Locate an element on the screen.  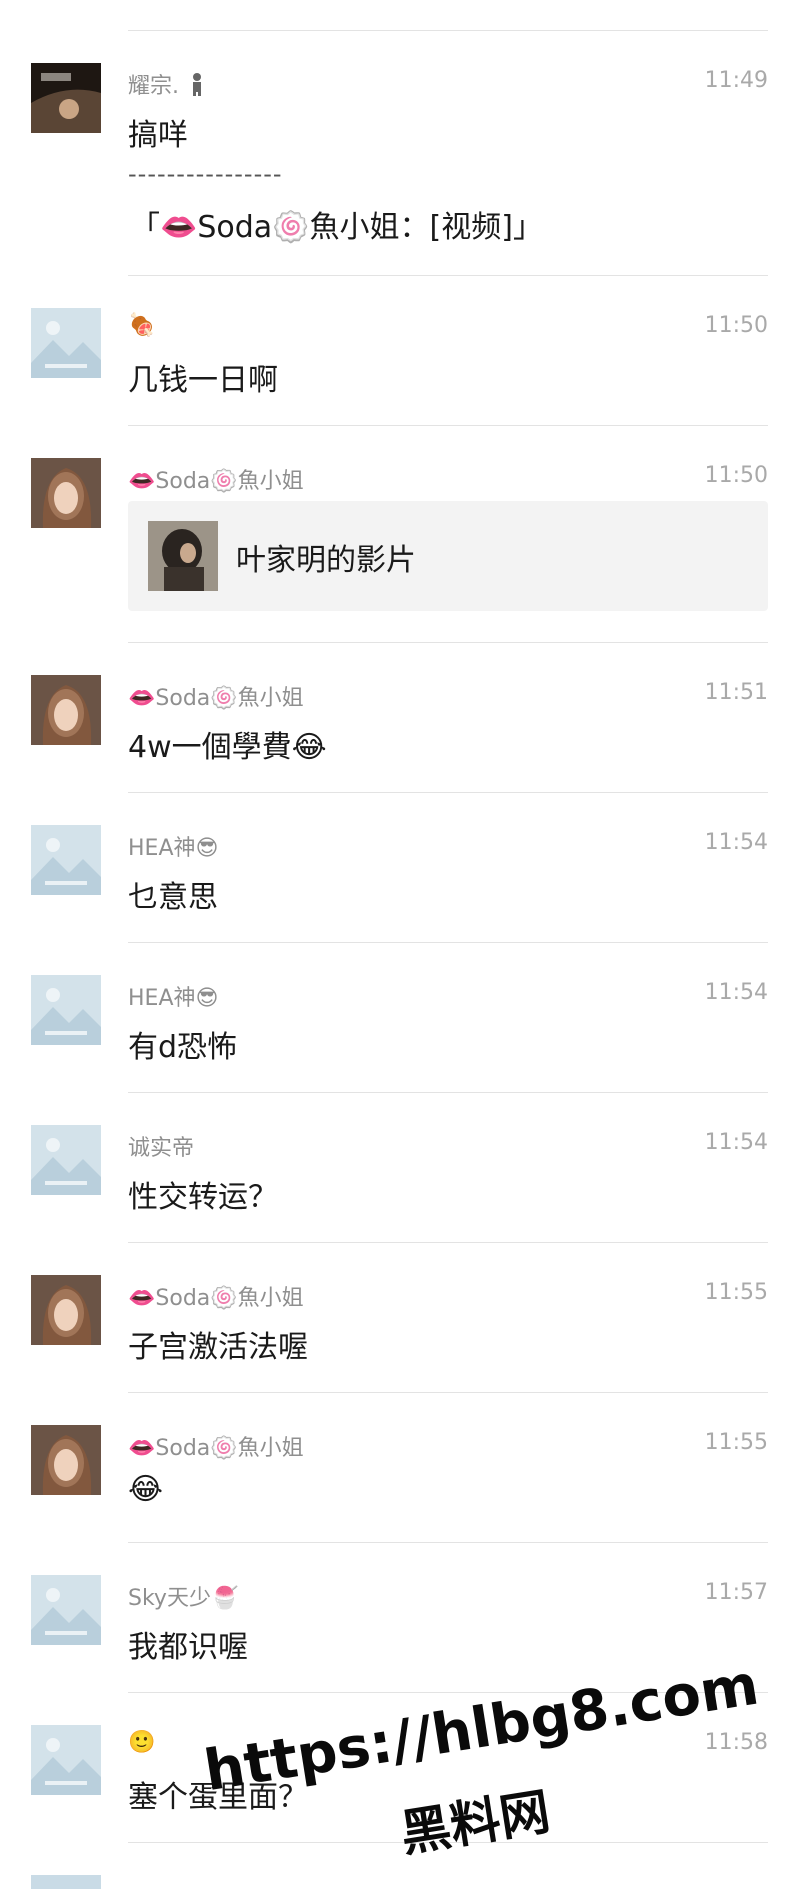
sender-name: 🙂 is located at coordinates (142, 1742).